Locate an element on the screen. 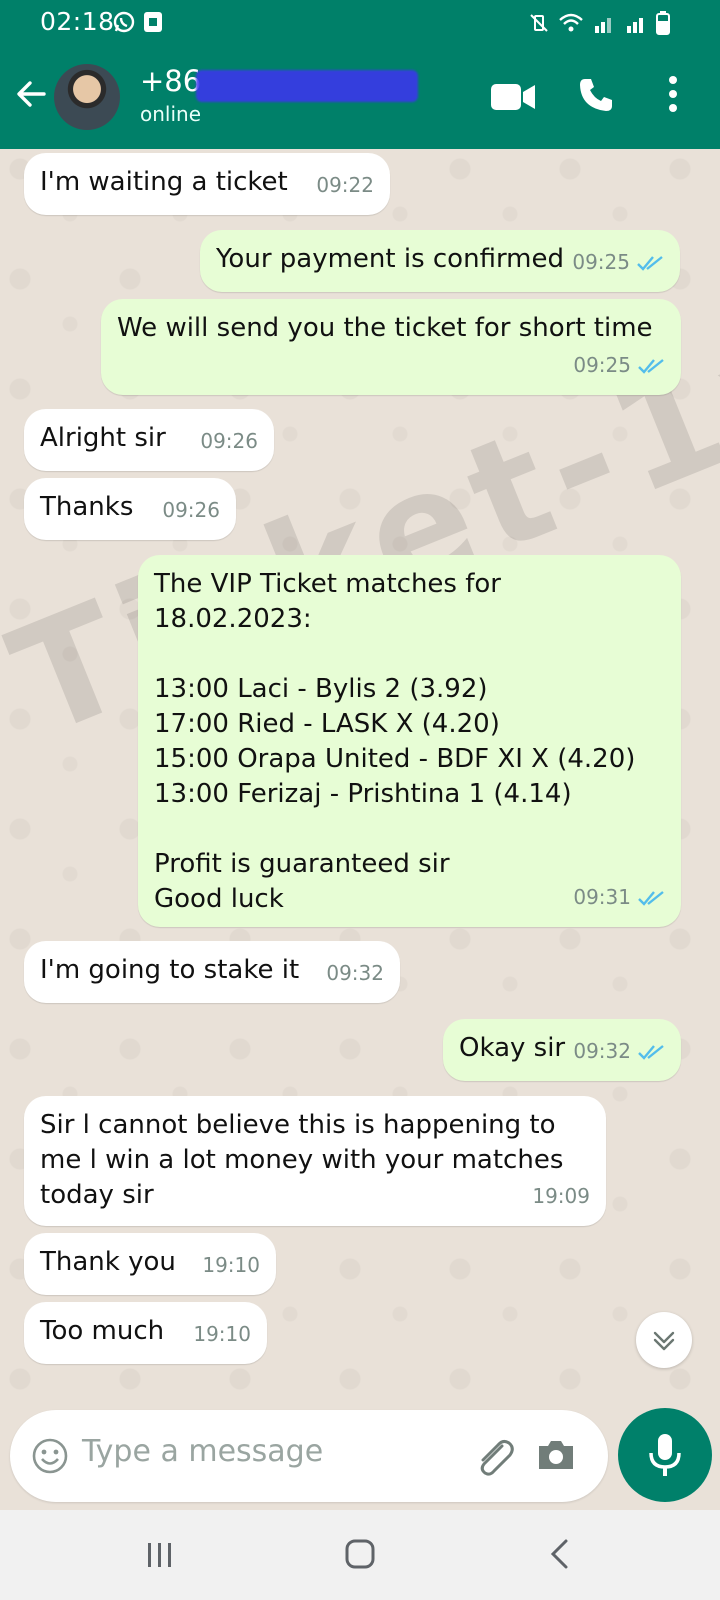 Image resolution: width=720 pixels, height=1600 pixels. signal-r2-icon is located at coordinates (635, 25).